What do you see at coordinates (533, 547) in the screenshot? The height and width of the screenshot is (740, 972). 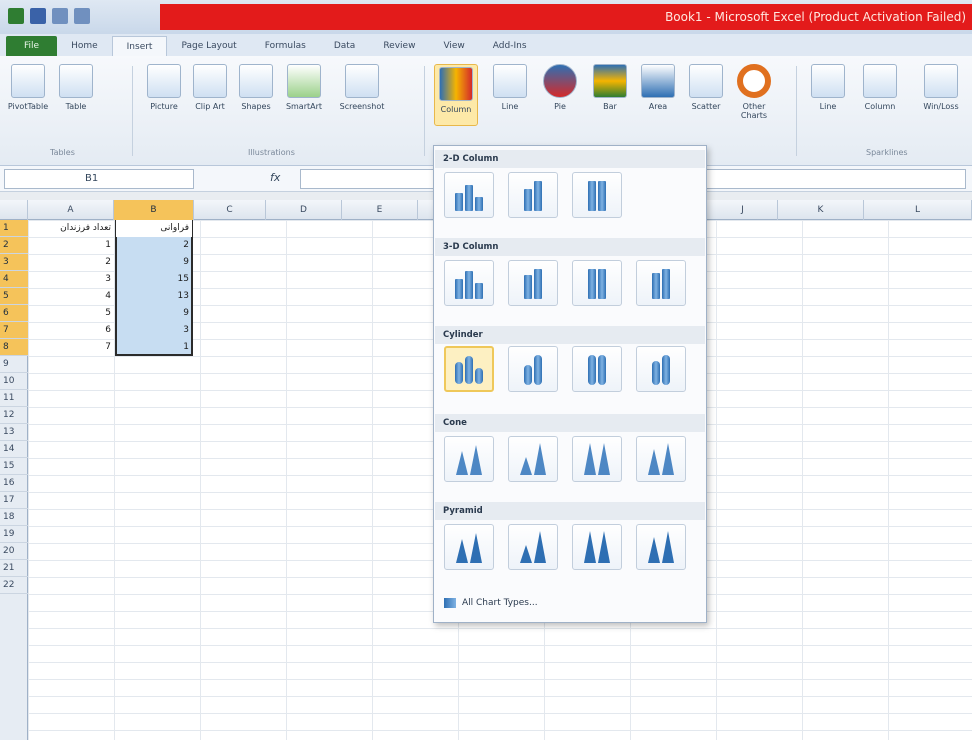 I see `stacked-pyramid-option` at bounding box center [533, 547].